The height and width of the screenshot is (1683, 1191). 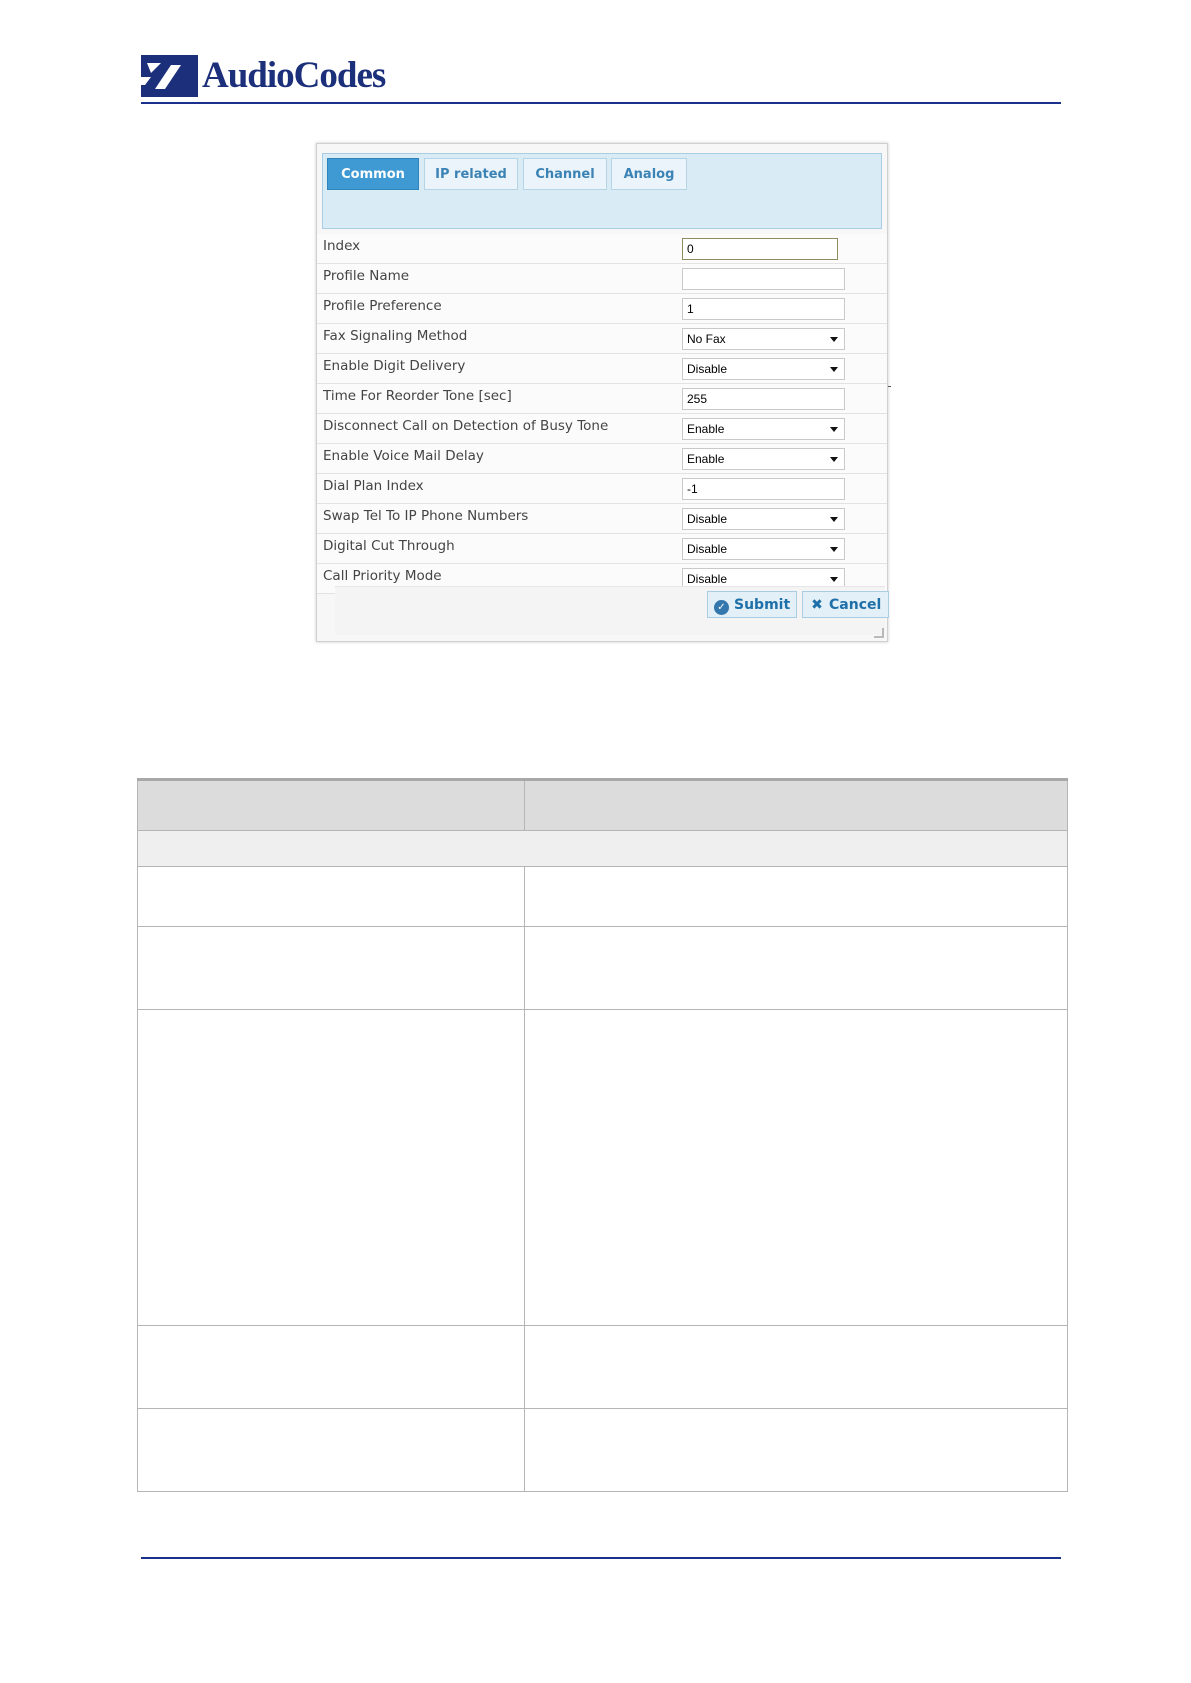 What do you see at coordinates (389, 546) in the screenshot?
I see `digital-cut-through-label: Digital Cut Through` at bounding box center [389, 546].